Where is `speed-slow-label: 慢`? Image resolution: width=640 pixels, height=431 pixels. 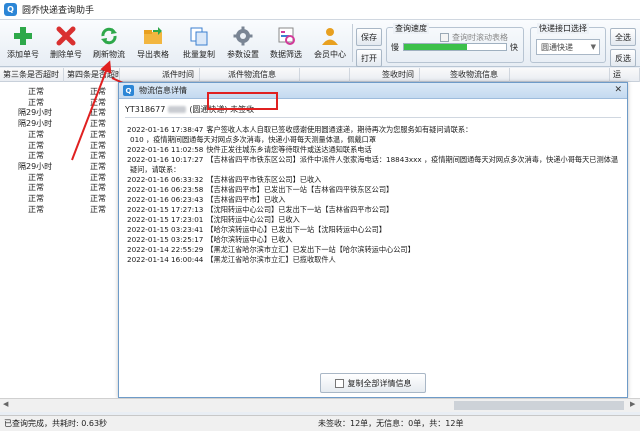 speed-slow-label: 慢 is located at coordinates (395, 47).